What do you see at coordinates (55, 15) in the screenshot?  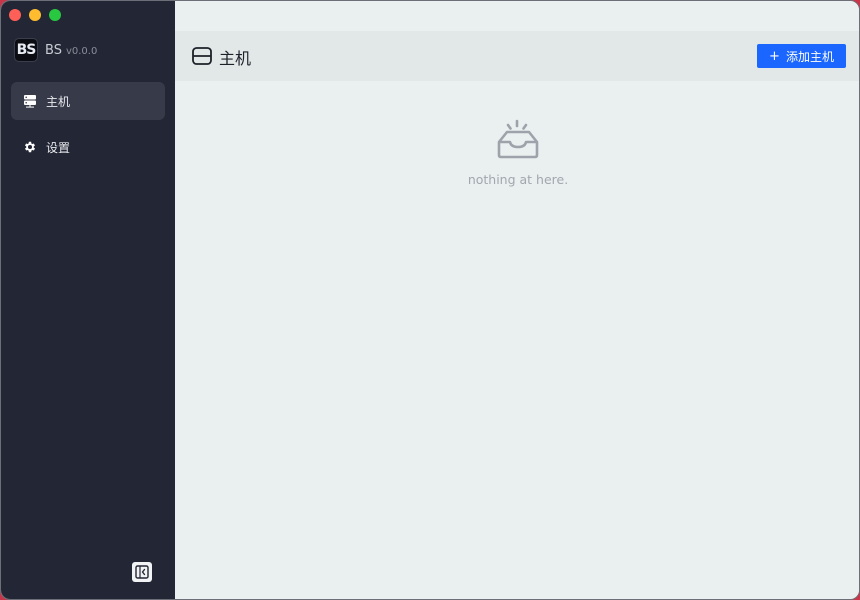 I see `maximize-window-button` at bounding box center [55, 15].